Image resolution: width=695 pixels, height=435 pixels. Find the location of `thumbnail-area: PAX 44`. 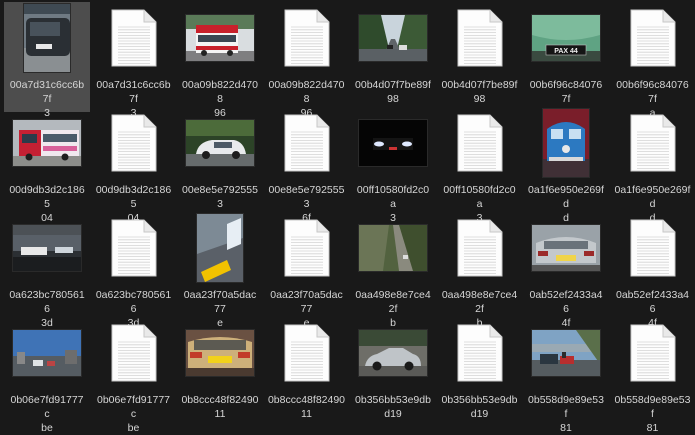

thumbnail-area: PAX 44 is located at coordinates (566, 38).